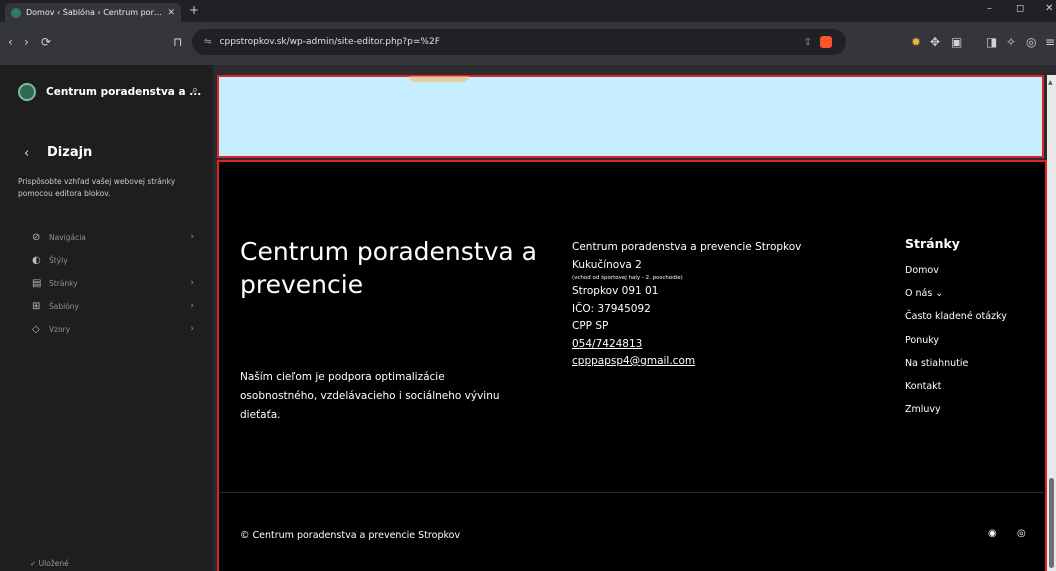 Image resolution: width=1056 pixels, height=571 pixels. I want to click on site-logo-icon, so click(27, 92).